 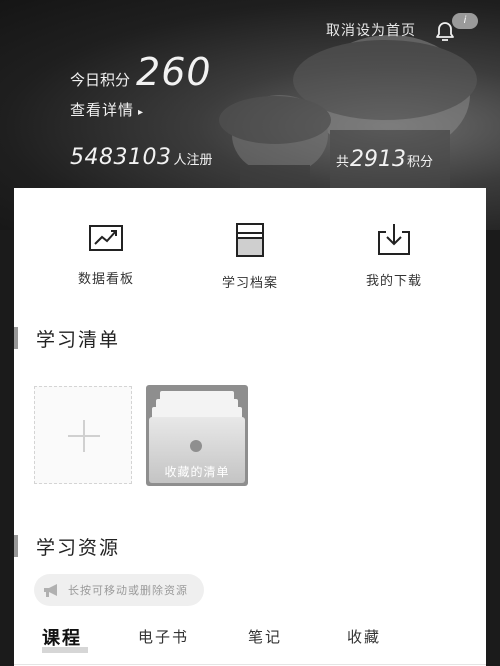 What do you see at coordinates (121, 157) in the screenshot?
I see `registered-count: 5483103` at bounding box center [121, 157].